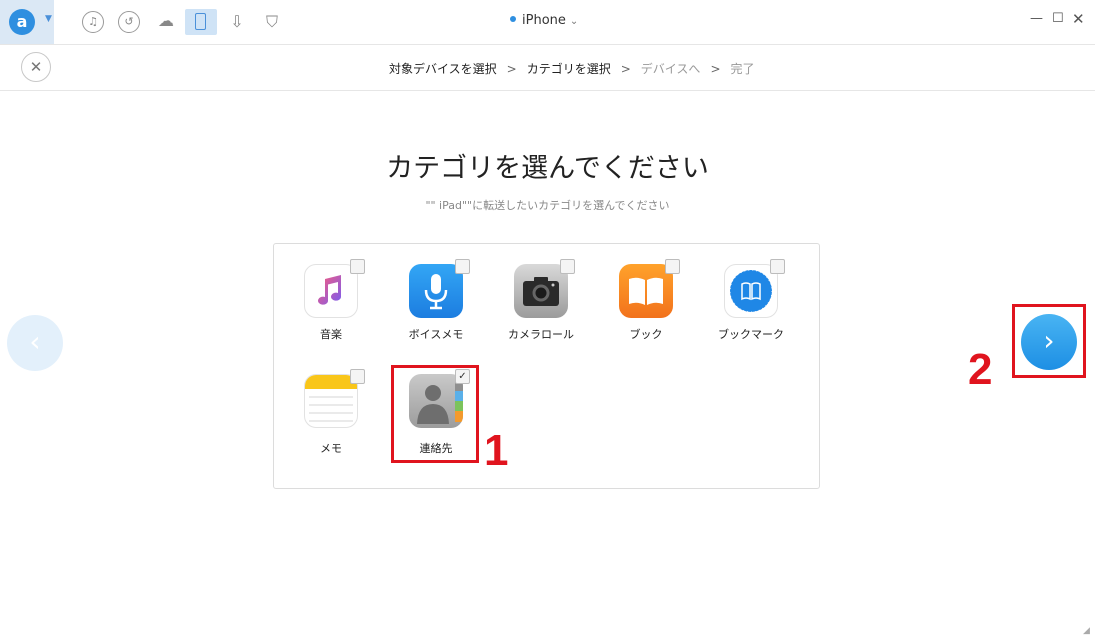  I want to click on chevron-left-icon: ‹, so click(35, 341).